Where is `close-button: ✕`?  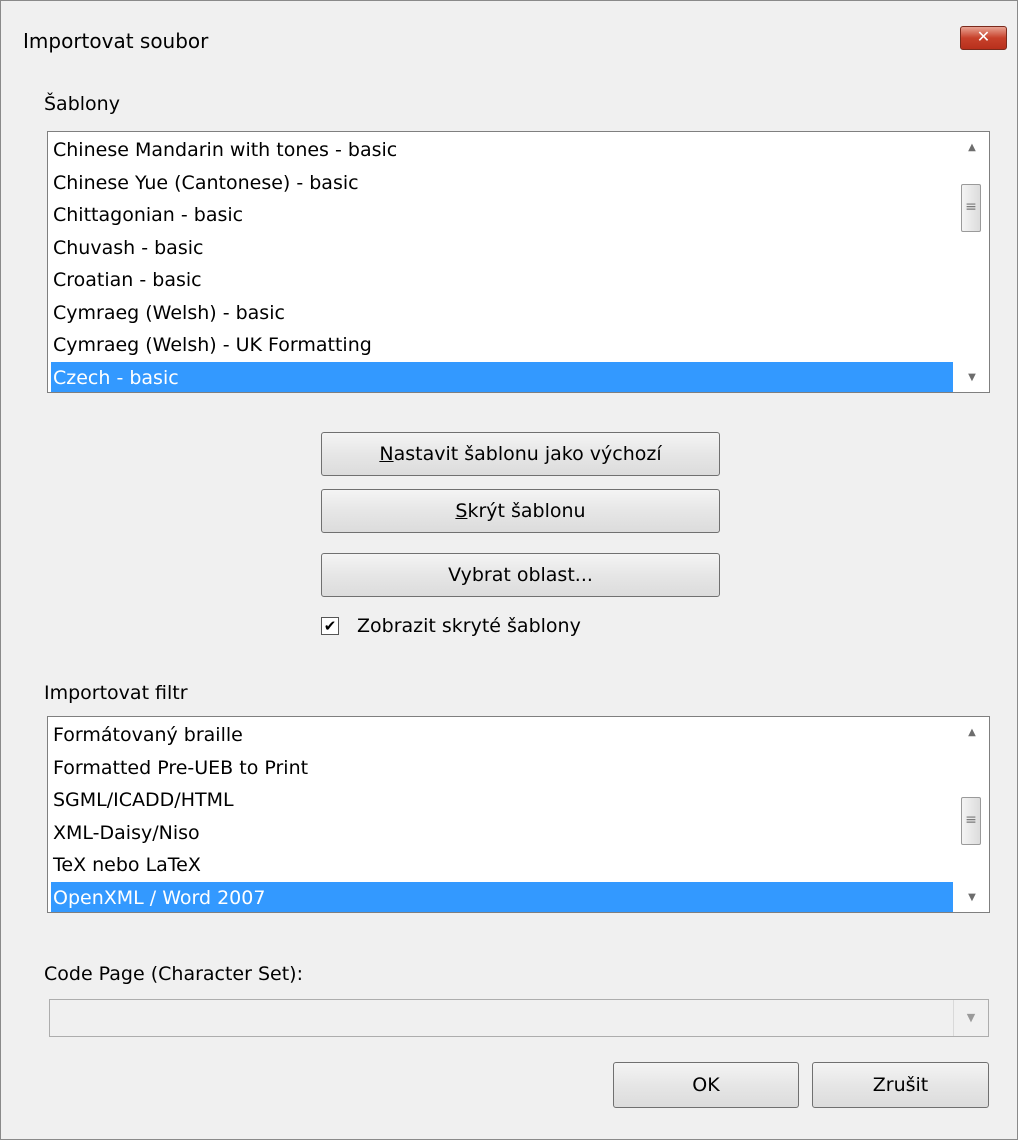 close-button: ✕ is located at coordinates (983, 38).